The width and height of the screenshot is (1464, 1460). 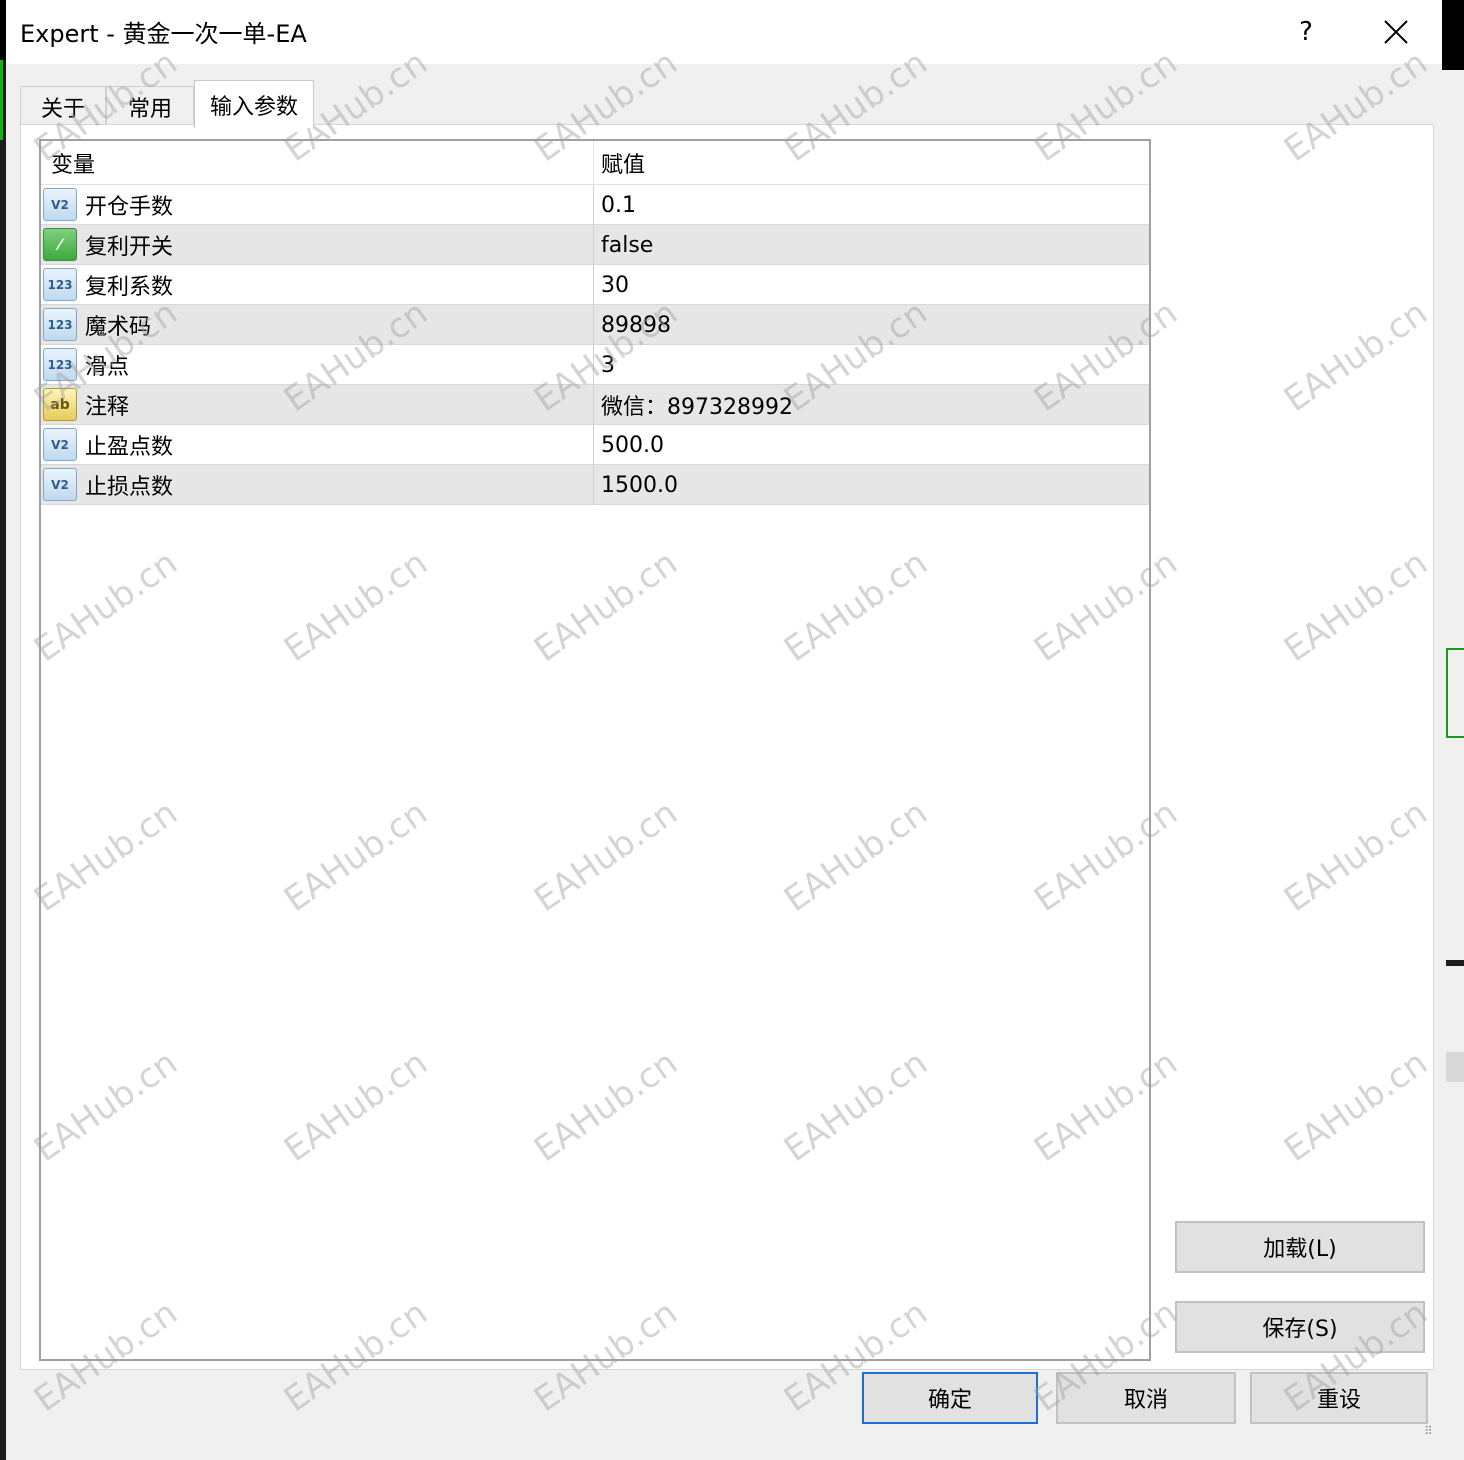 I want to click on parameter-row: V2 止盈点数 500.0, so click(x=595, y=445).